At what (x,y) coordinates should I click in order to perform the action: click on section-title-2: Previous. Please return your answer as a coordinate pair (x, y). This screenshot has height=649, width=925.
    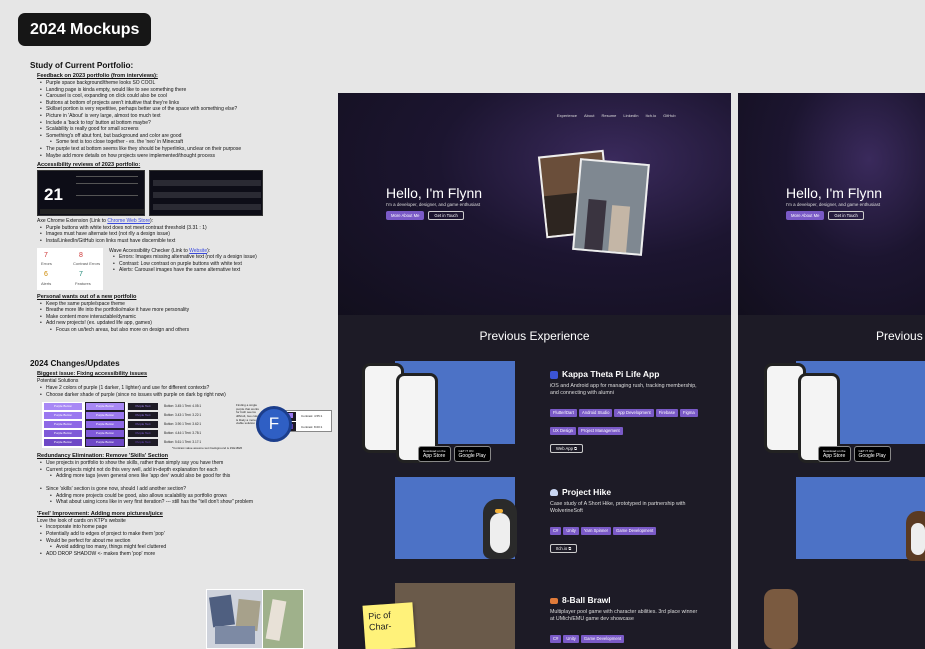
    Looking at the image, I should click on (899, 336).